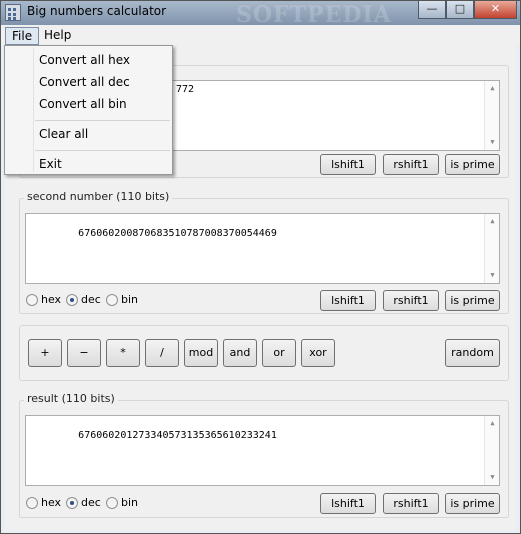 The height and width of the screenshot is (534, 521). I want to click on result-scrollbar: ▲ ▼, so click(491, 450).